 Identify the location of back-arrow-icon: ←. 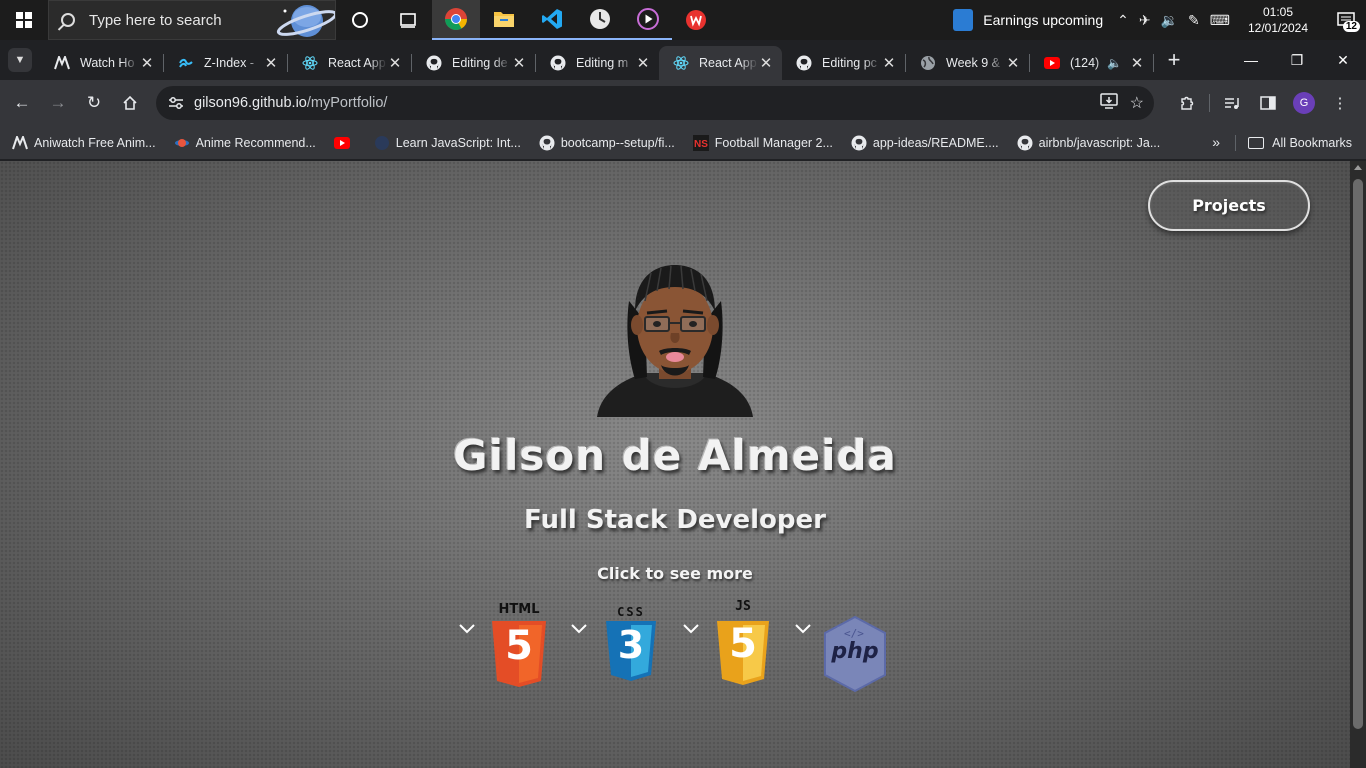
(22, 103).